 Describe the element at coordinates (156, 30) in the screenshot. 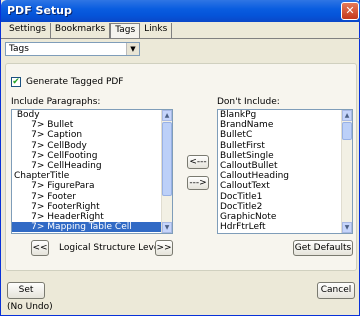

I see `tab-links: Links` at that location.